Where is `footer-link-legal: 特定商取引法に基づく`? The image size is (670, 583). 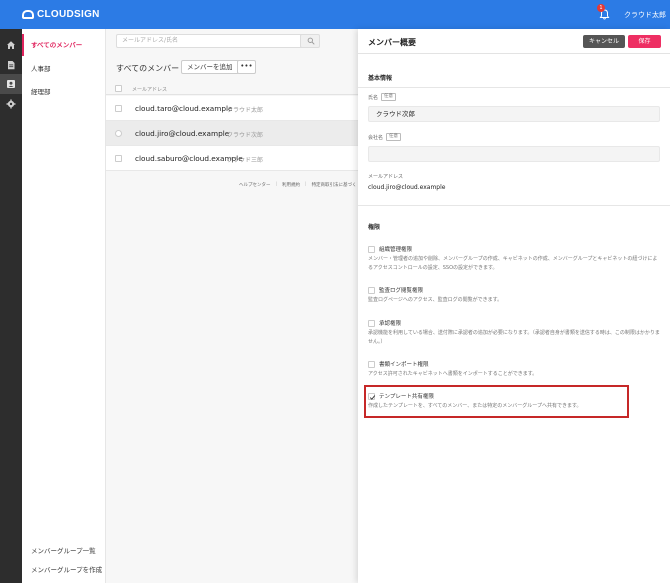
footer-link-legal: 特定商取引法に基づく is located at coordinates (334, 185).